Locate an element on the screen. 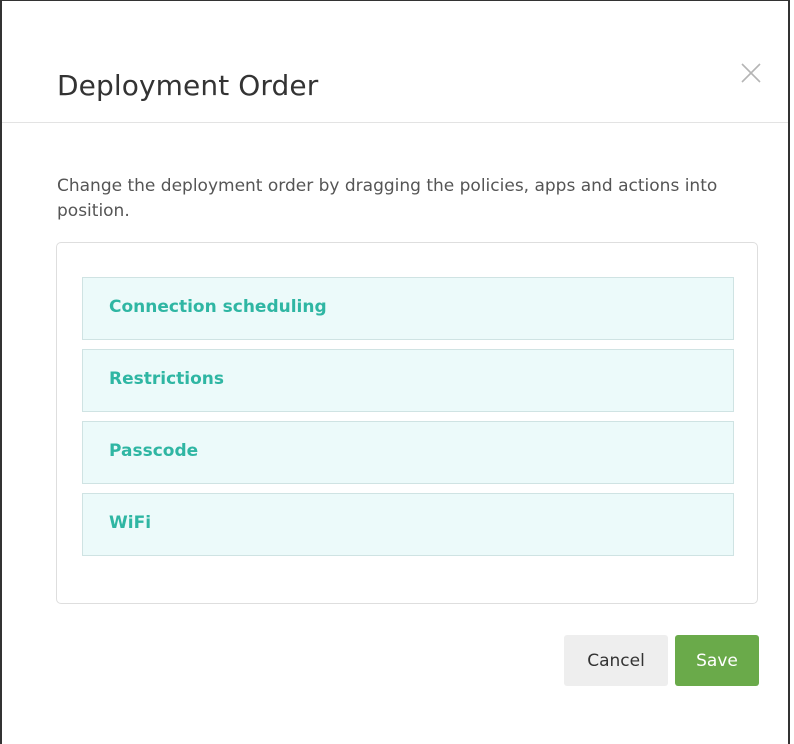  list-item-label: Passcode is located at coordinates (154, 451).